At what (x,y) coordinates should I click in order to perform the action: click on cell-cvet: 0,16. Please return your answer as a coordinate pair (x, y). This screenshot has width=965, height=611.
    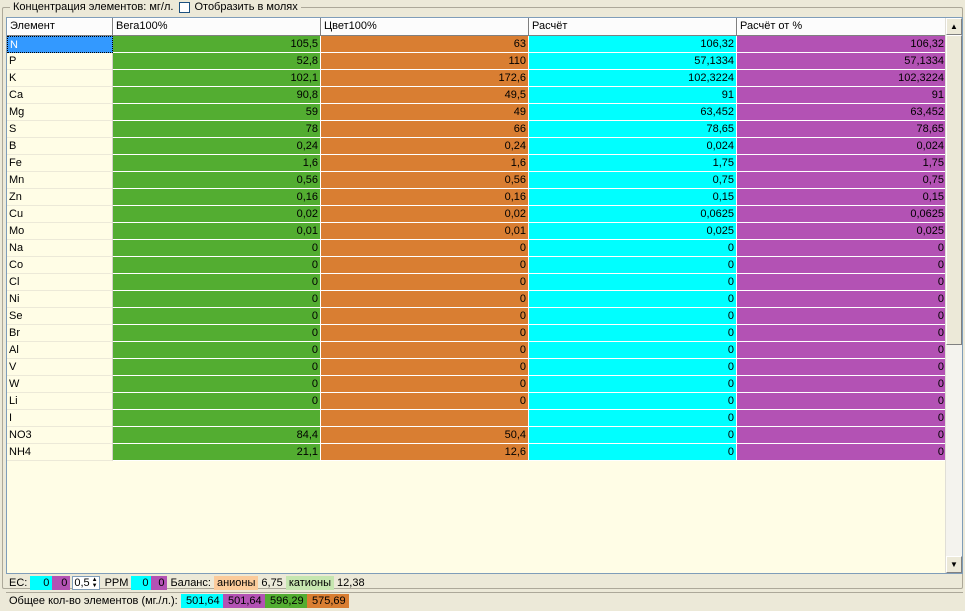
    Looking at the image, I should click on (425, 197).